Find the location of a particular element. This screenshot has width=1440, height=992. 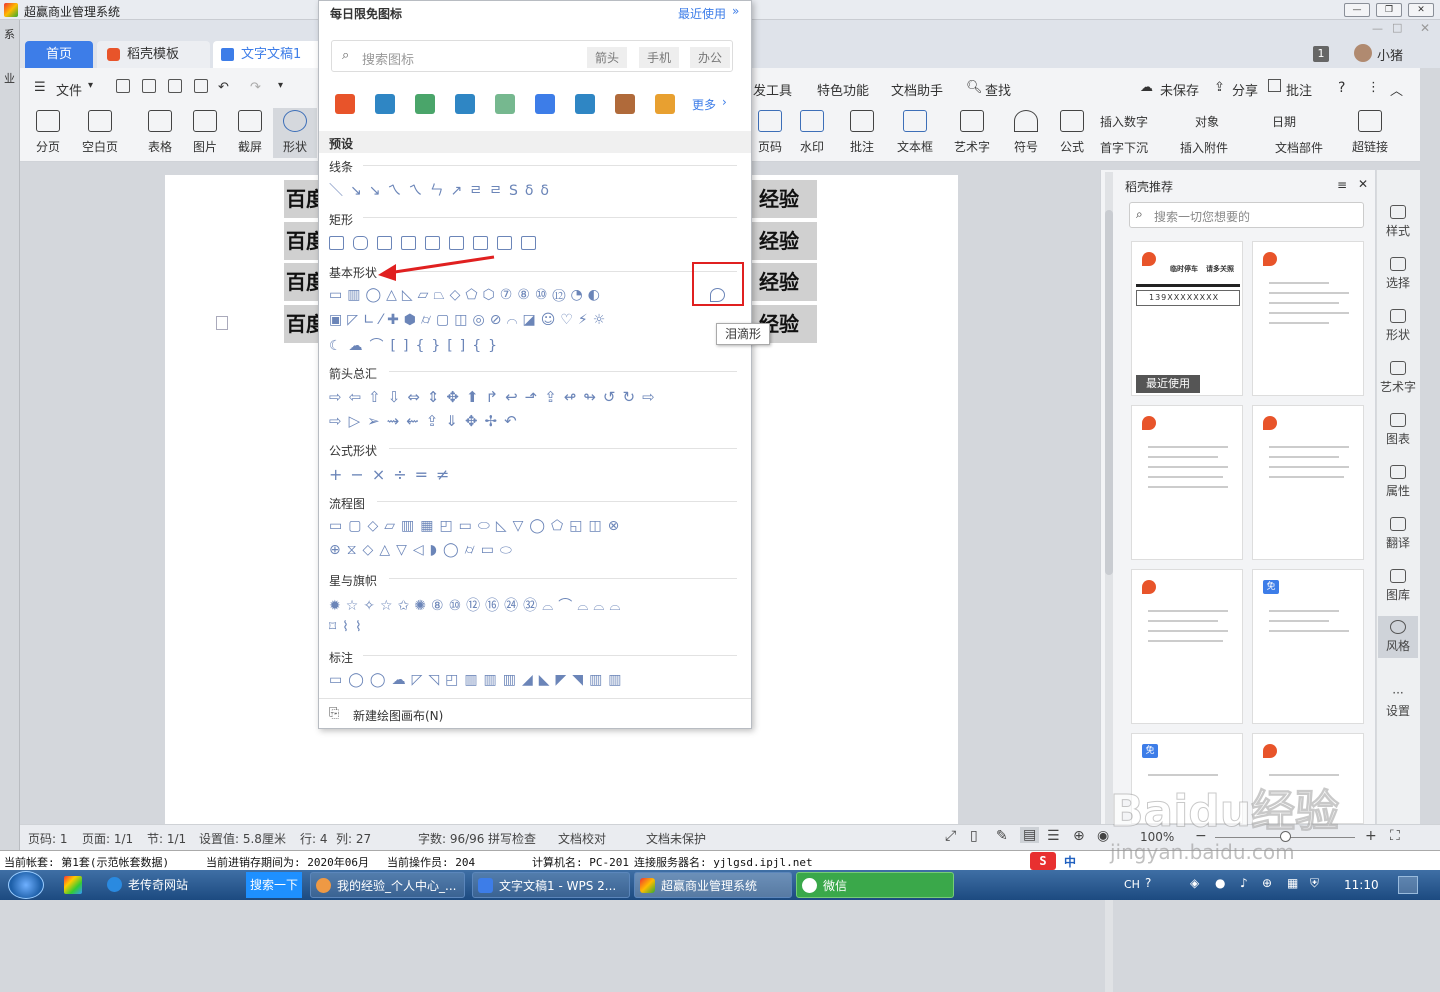

flow-row-2: ⊕⧖◇△▽◁◗◯⌭▭⬭ is located at coordinates (479, 552).